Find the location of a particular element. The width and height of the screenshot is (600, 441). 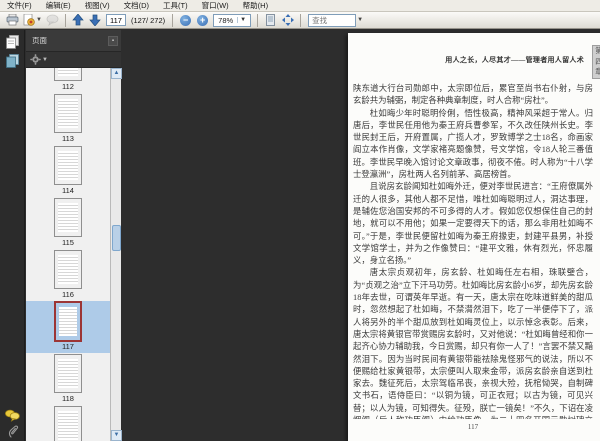

thumbnail-page-label: 117 is located at coordinates (68, 346).